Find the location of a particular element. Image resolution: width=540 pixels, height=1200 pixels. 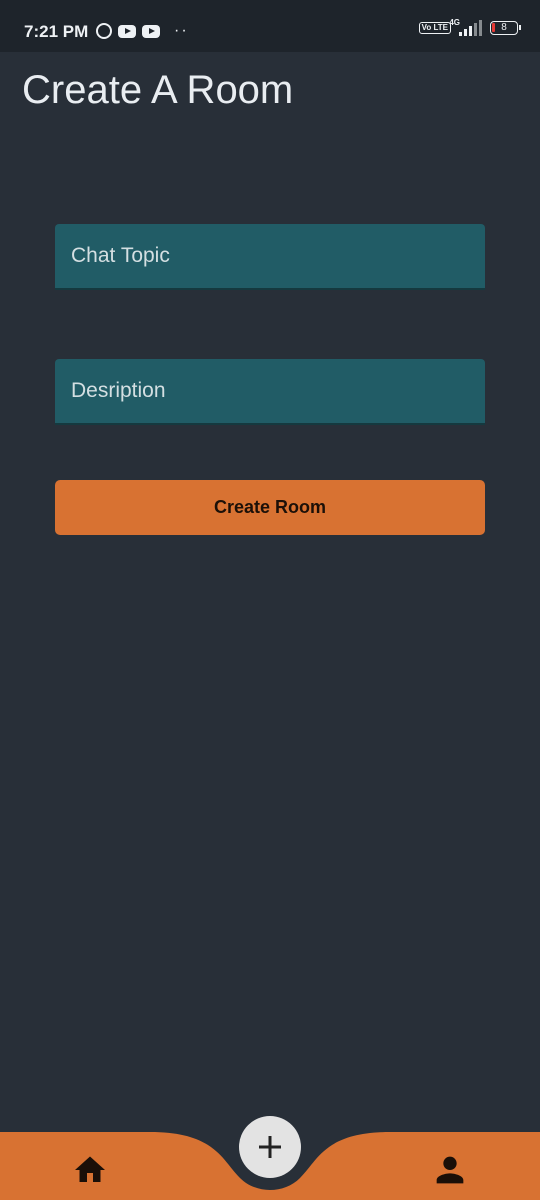

description-field is located at coordinates (270, 392).